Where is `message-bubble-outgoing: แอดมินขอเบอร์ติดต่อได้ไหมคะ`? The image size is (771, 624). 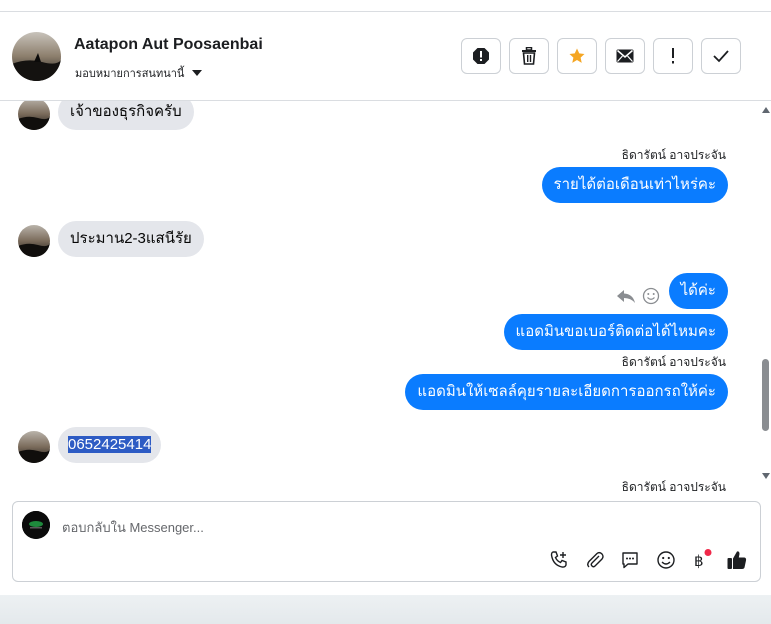
message-bubble-outgoing: แอดมินขอเบอร์ติดต่อได้ไหมคะ is located at coordinates (615, 332).